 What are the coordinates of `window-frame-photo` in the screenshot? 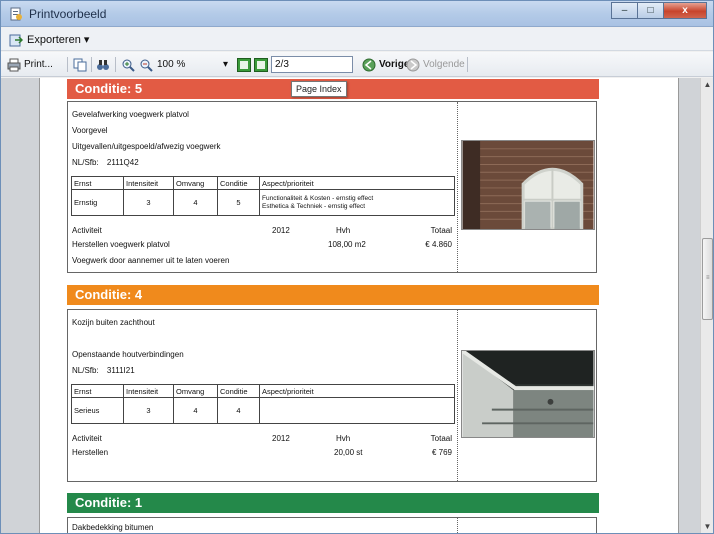 It's located at (528, 394).